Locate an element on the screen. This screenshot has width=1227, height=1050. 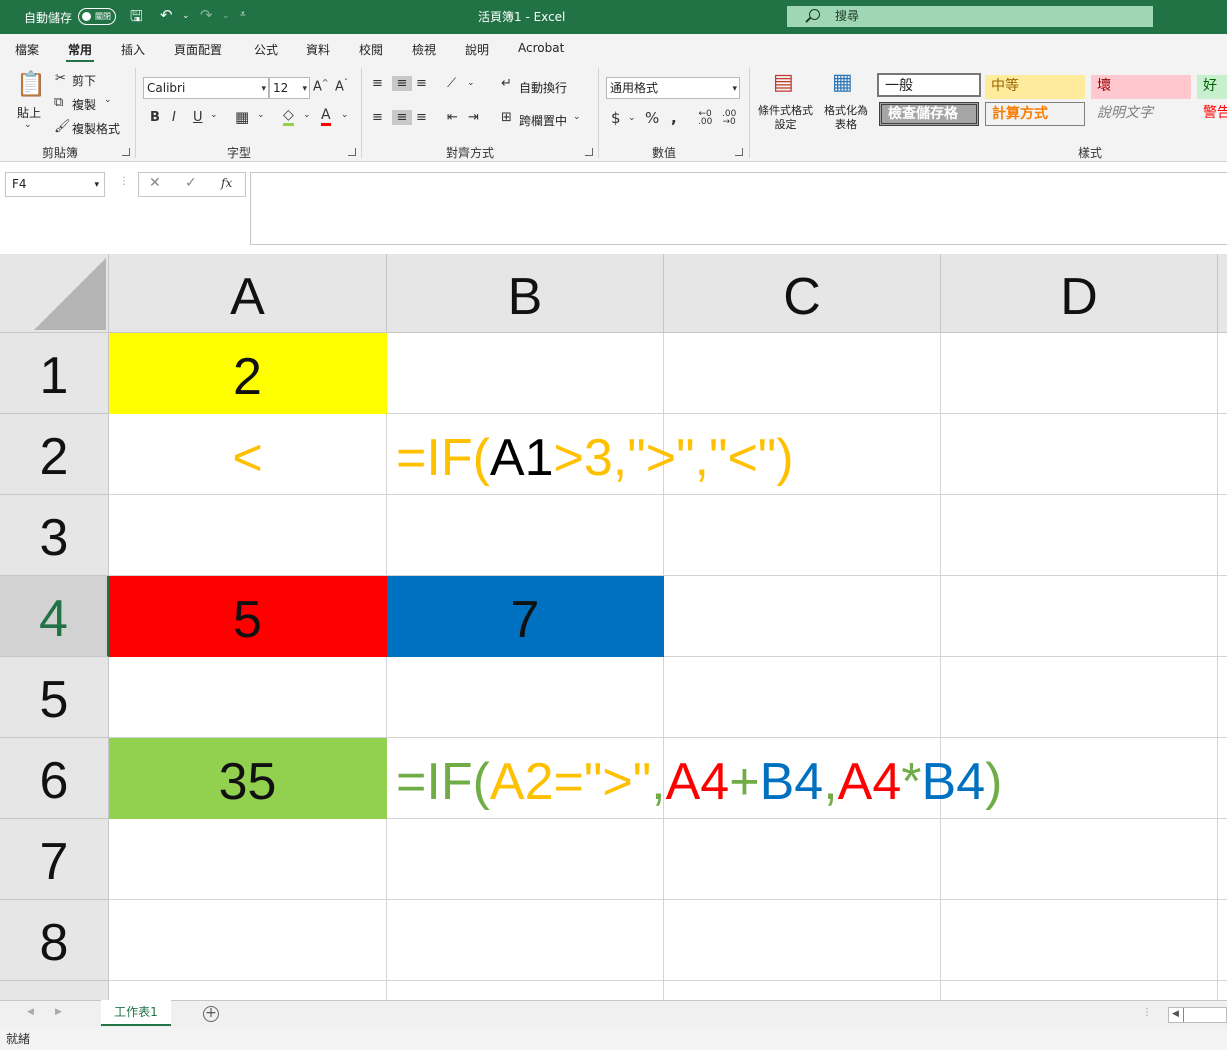
alignment-launcher-icon is located at coordinates (589, 152).